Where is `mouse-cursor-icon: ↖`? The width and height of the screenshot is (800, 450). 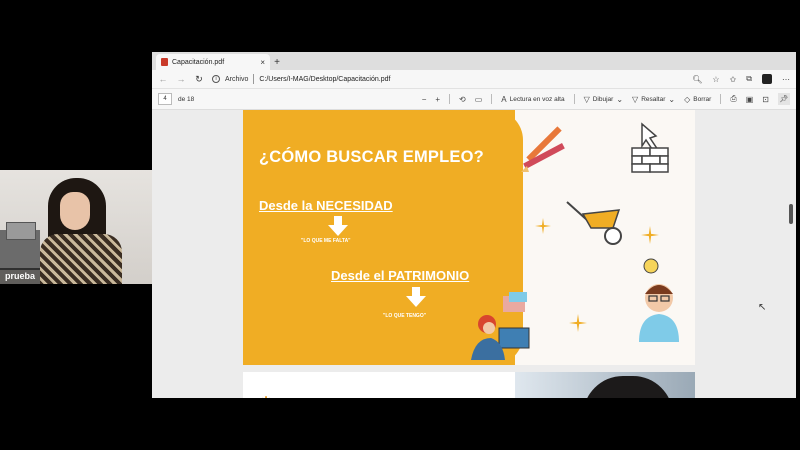
mouse-cursor-icon: ↖ is located at coordinates (762, 307).